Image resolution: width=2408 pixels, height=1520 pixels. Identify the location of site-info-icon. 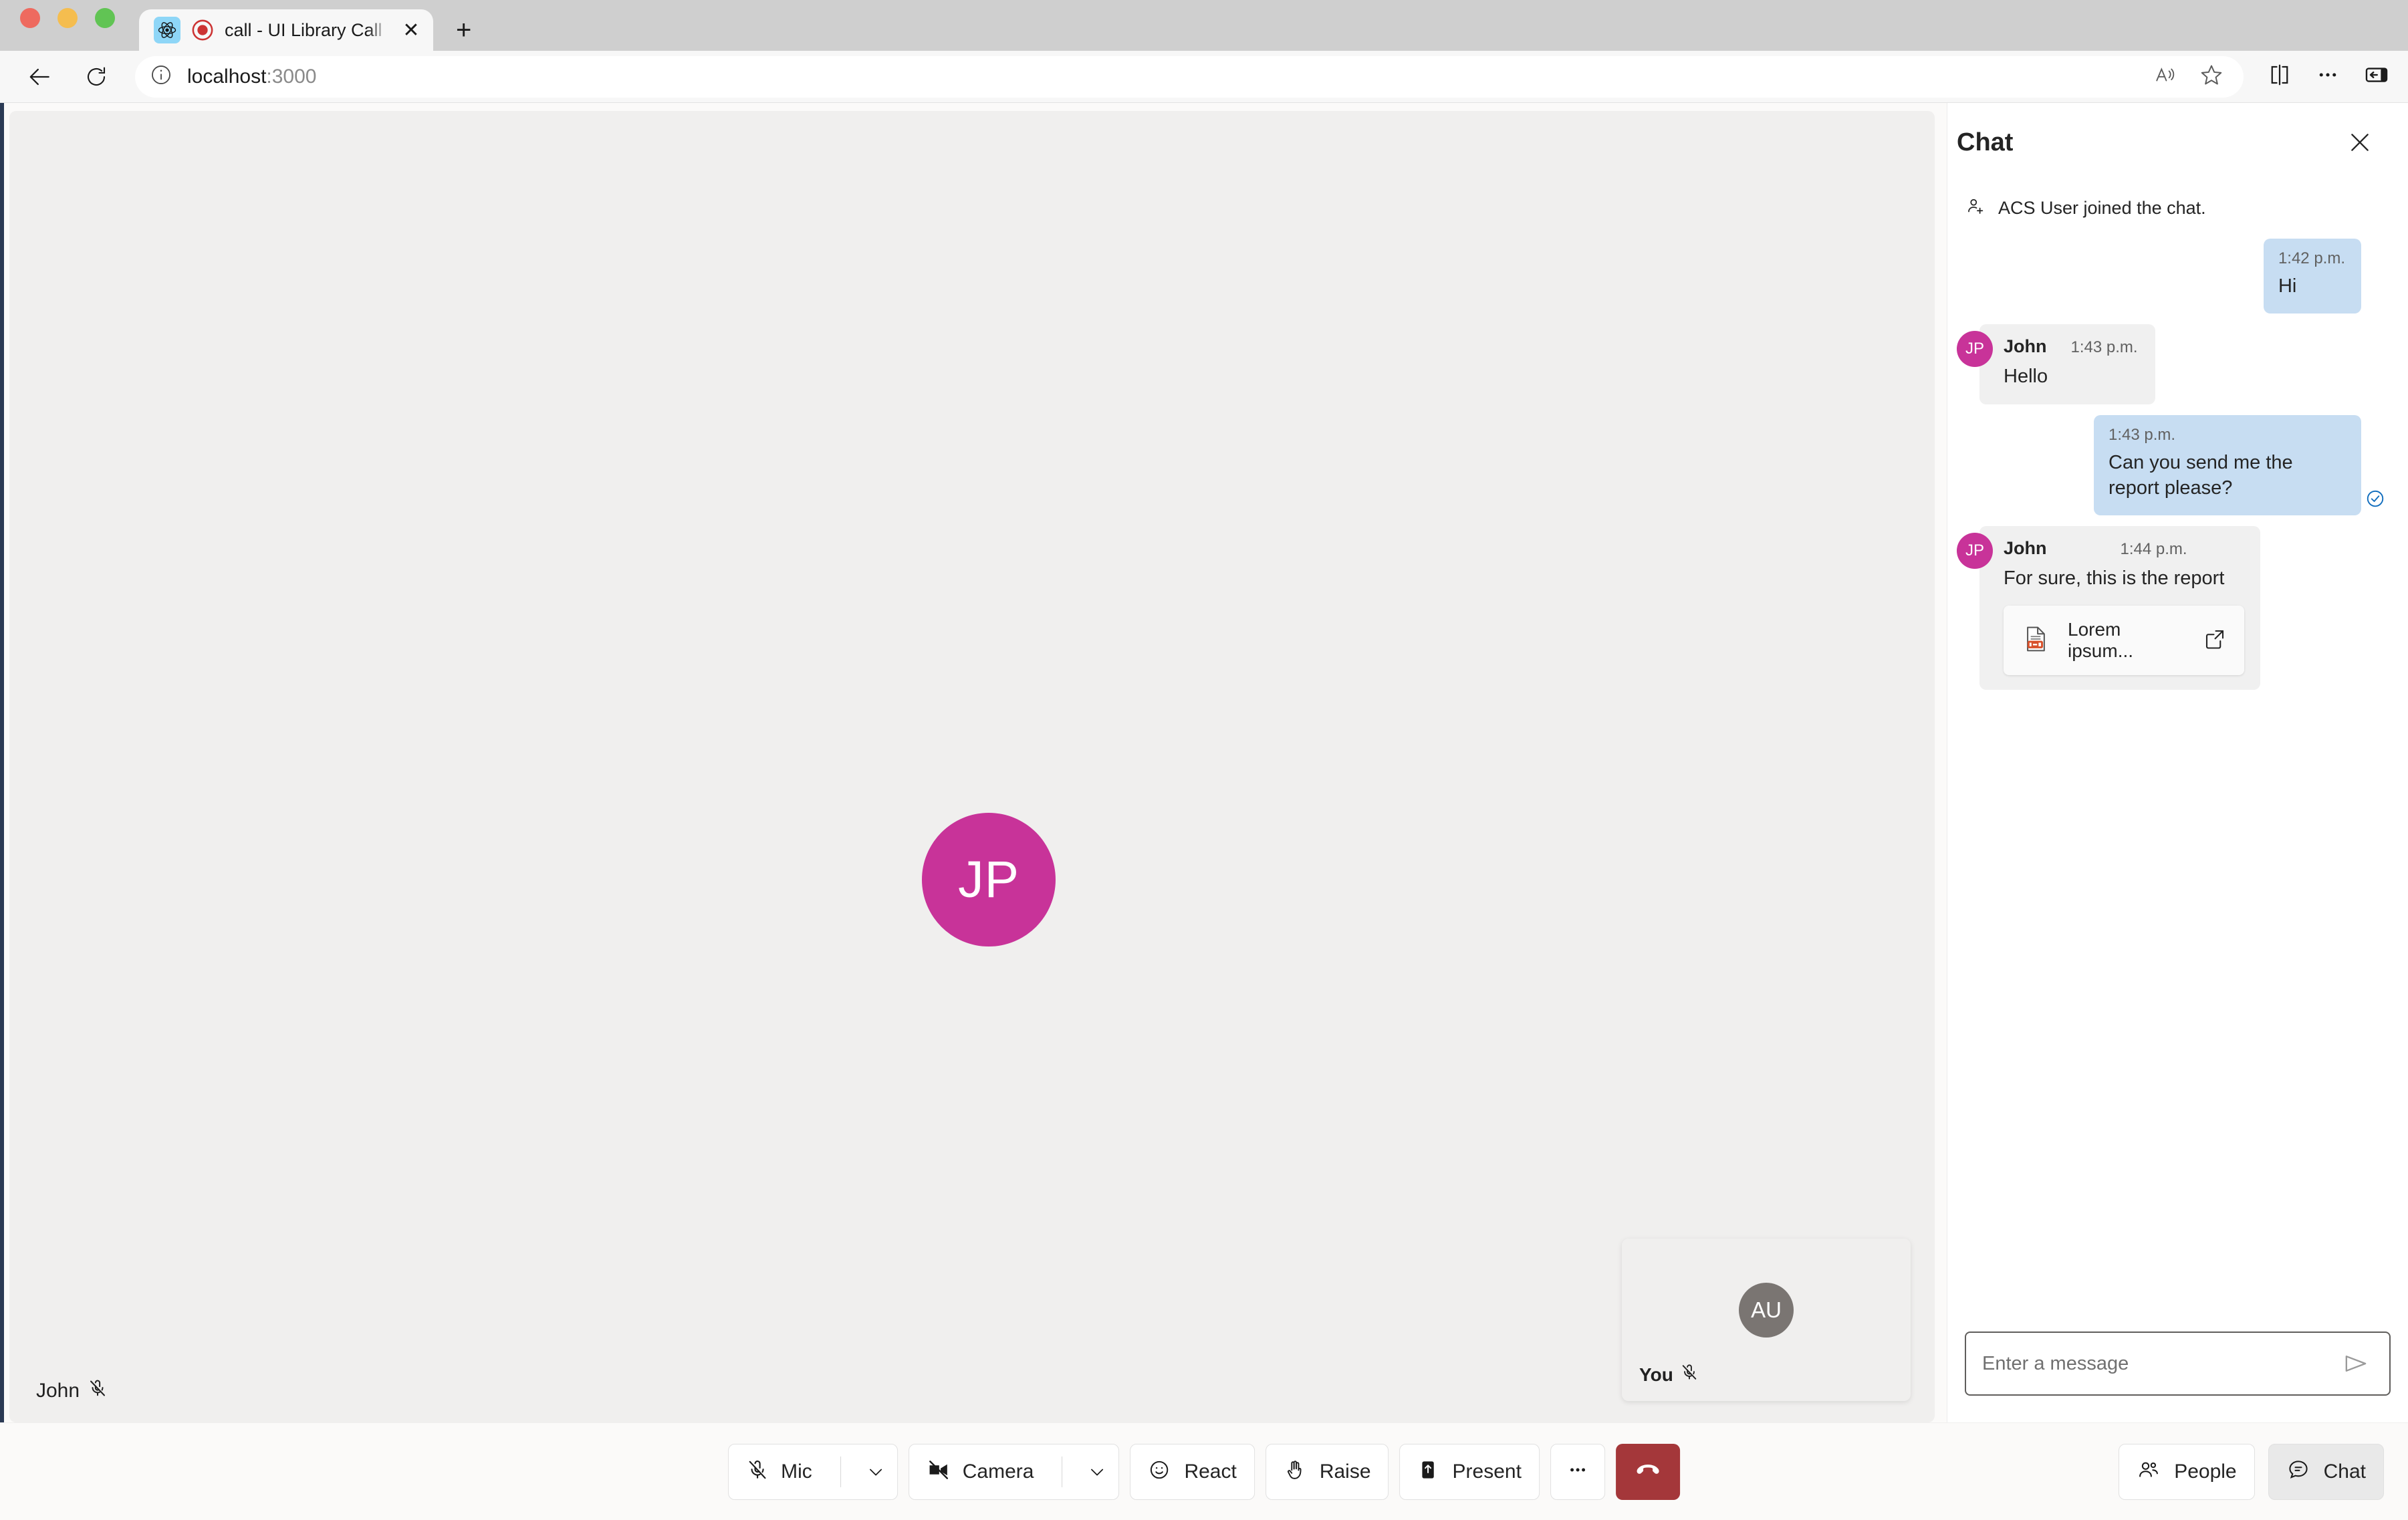
(161, 77).